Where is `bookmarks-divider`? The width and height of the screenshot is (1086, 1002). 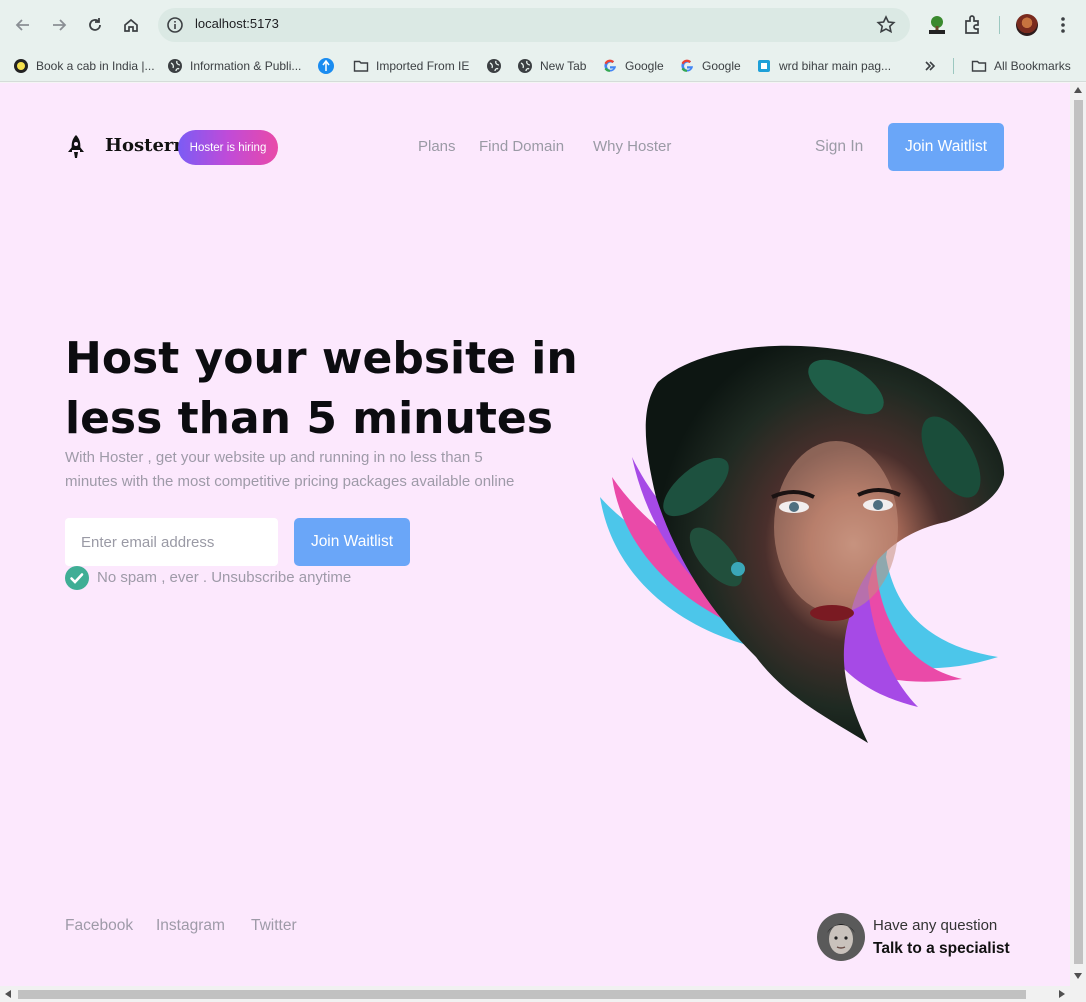
bookmarks-divider is located at coordinates (953, 66).